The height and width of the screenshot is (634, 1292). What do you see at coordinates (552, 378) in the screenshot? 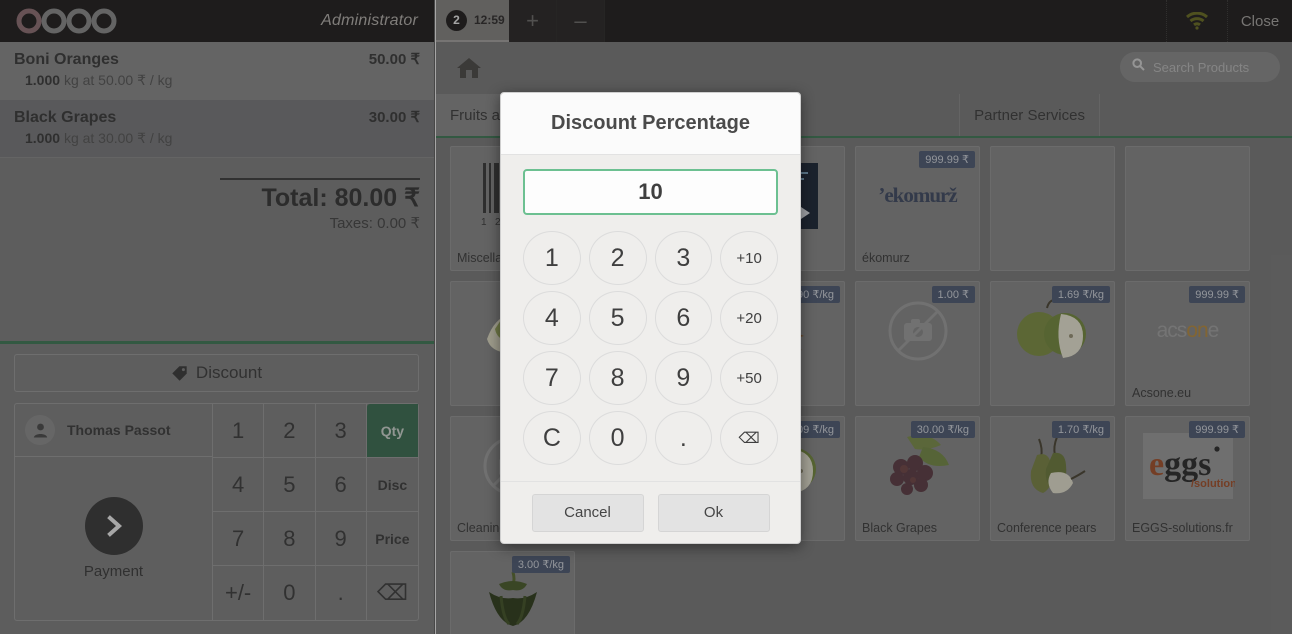
I see `dialog-key-7: 7` at bounding box center [552, 378].